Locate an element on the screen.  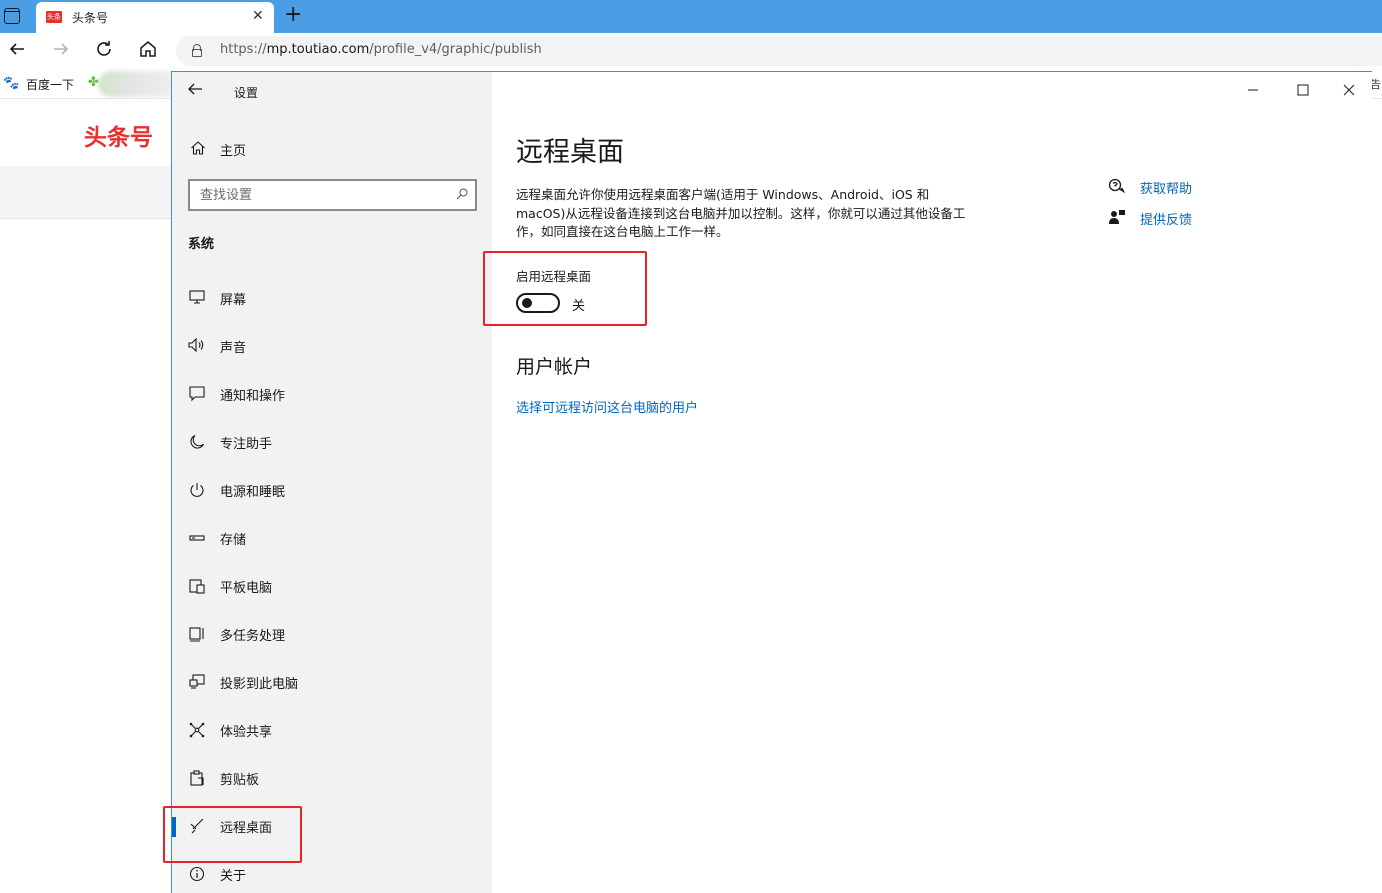
new-tab-button: + is located at coordinates (293, 15).